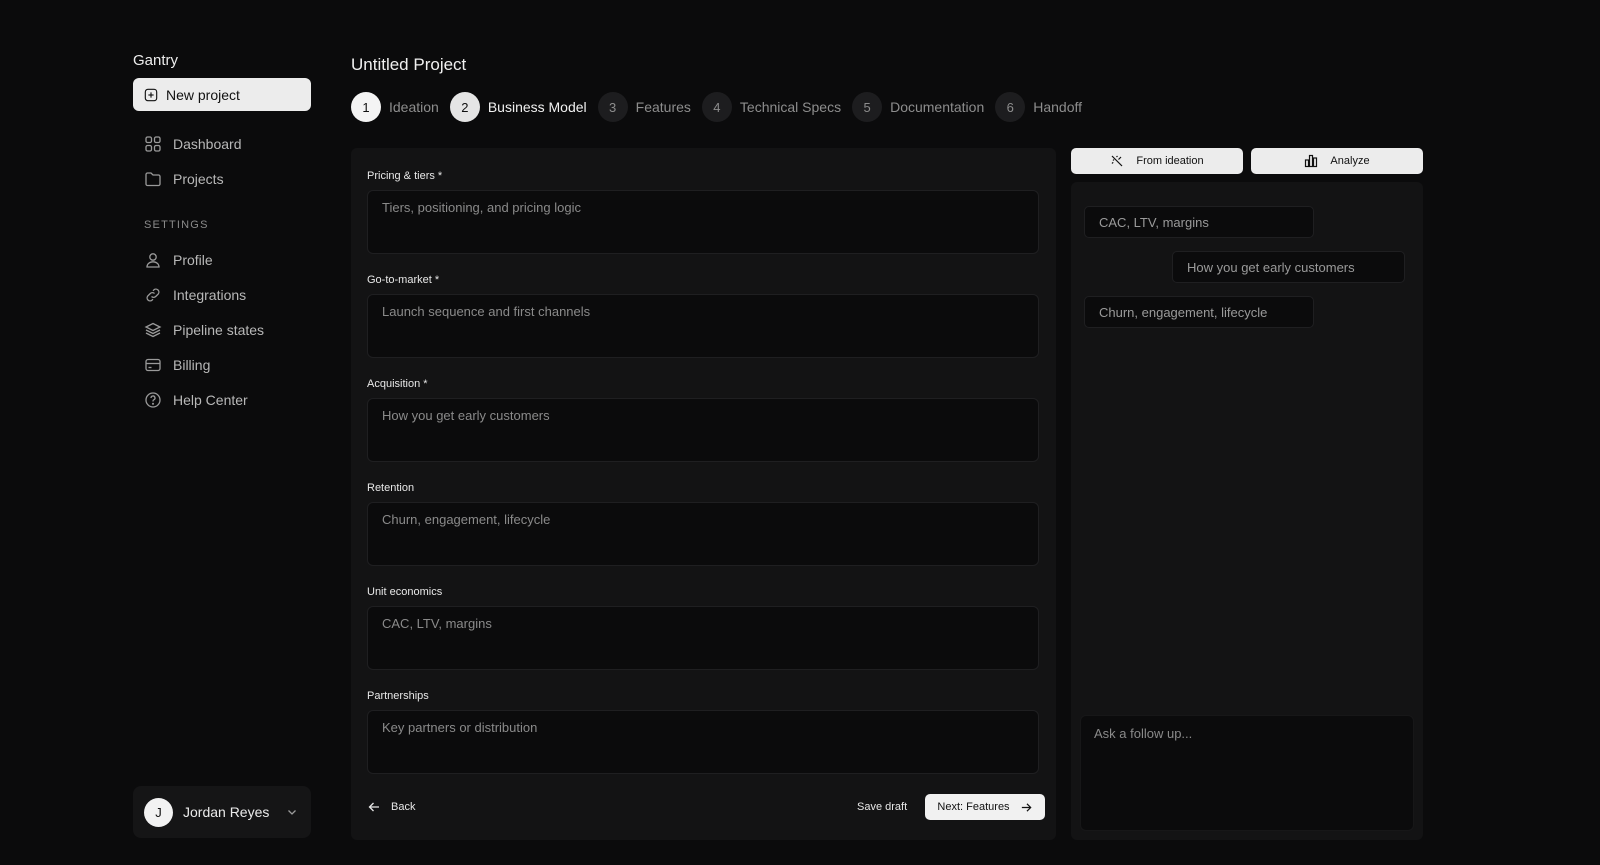 Image resolution: width=1600 pixels, height=865 pixels. I want to click on go-to-market-label: Go-to-market *, so click(403, 280).